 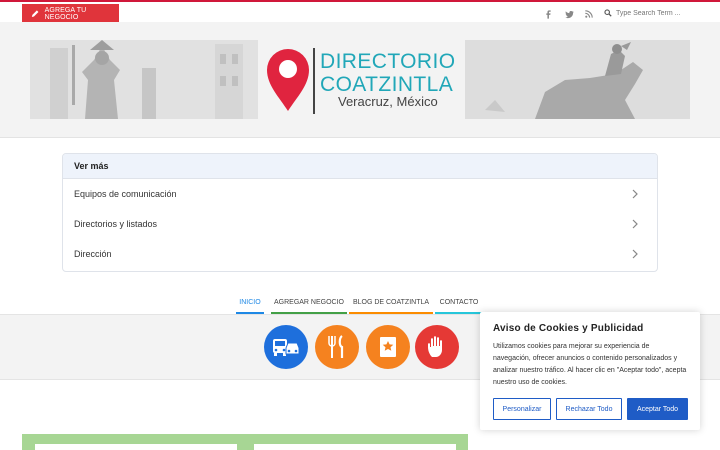 I want to click on logo-subtitle: Veracruz, México, so click(x=388, y=101).